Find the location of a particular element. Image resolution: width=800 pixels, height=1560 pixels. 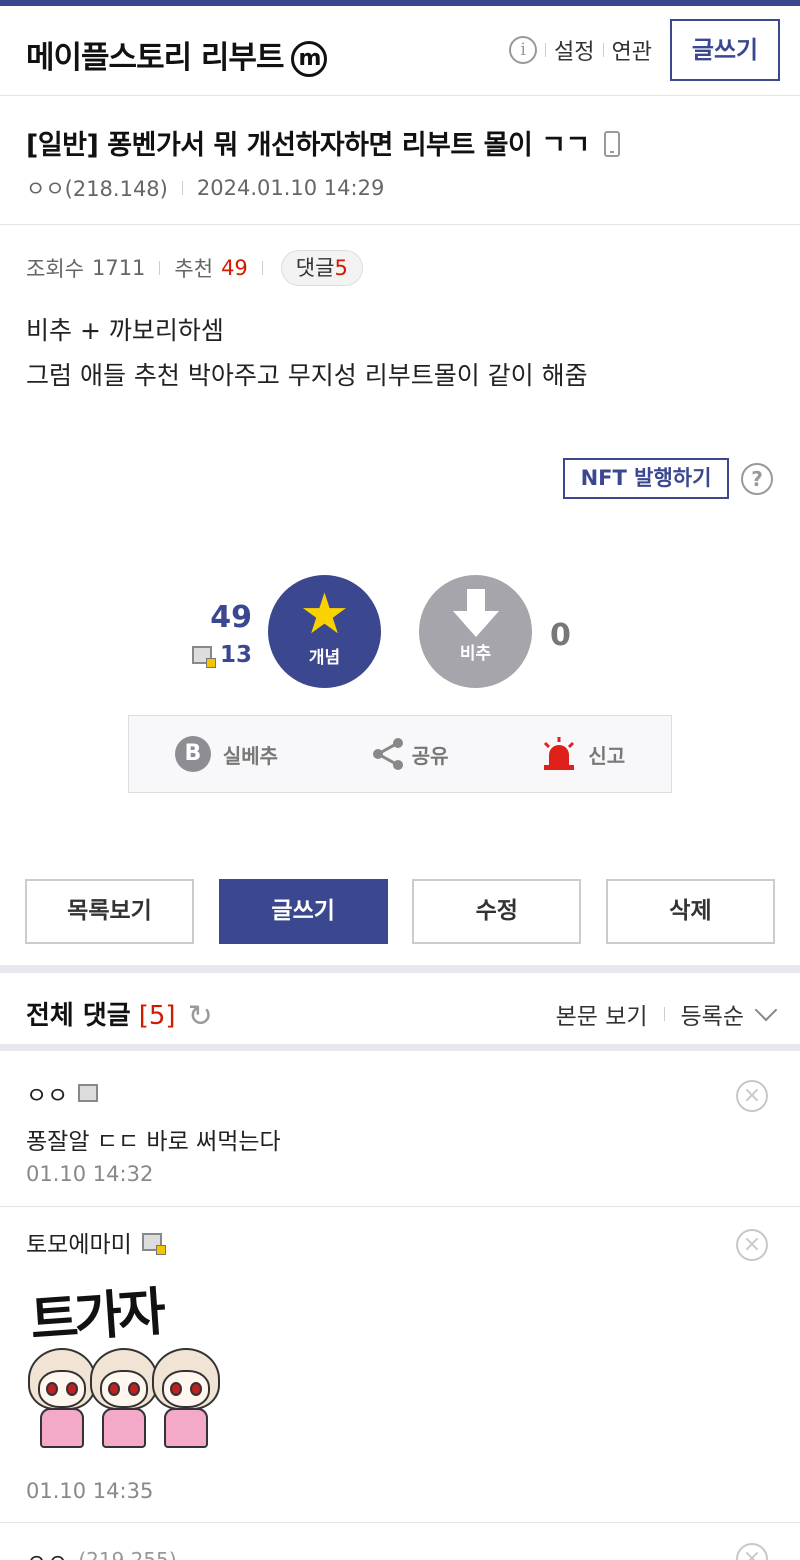

comments-count: [5] is located at coordinates (157, 1016).